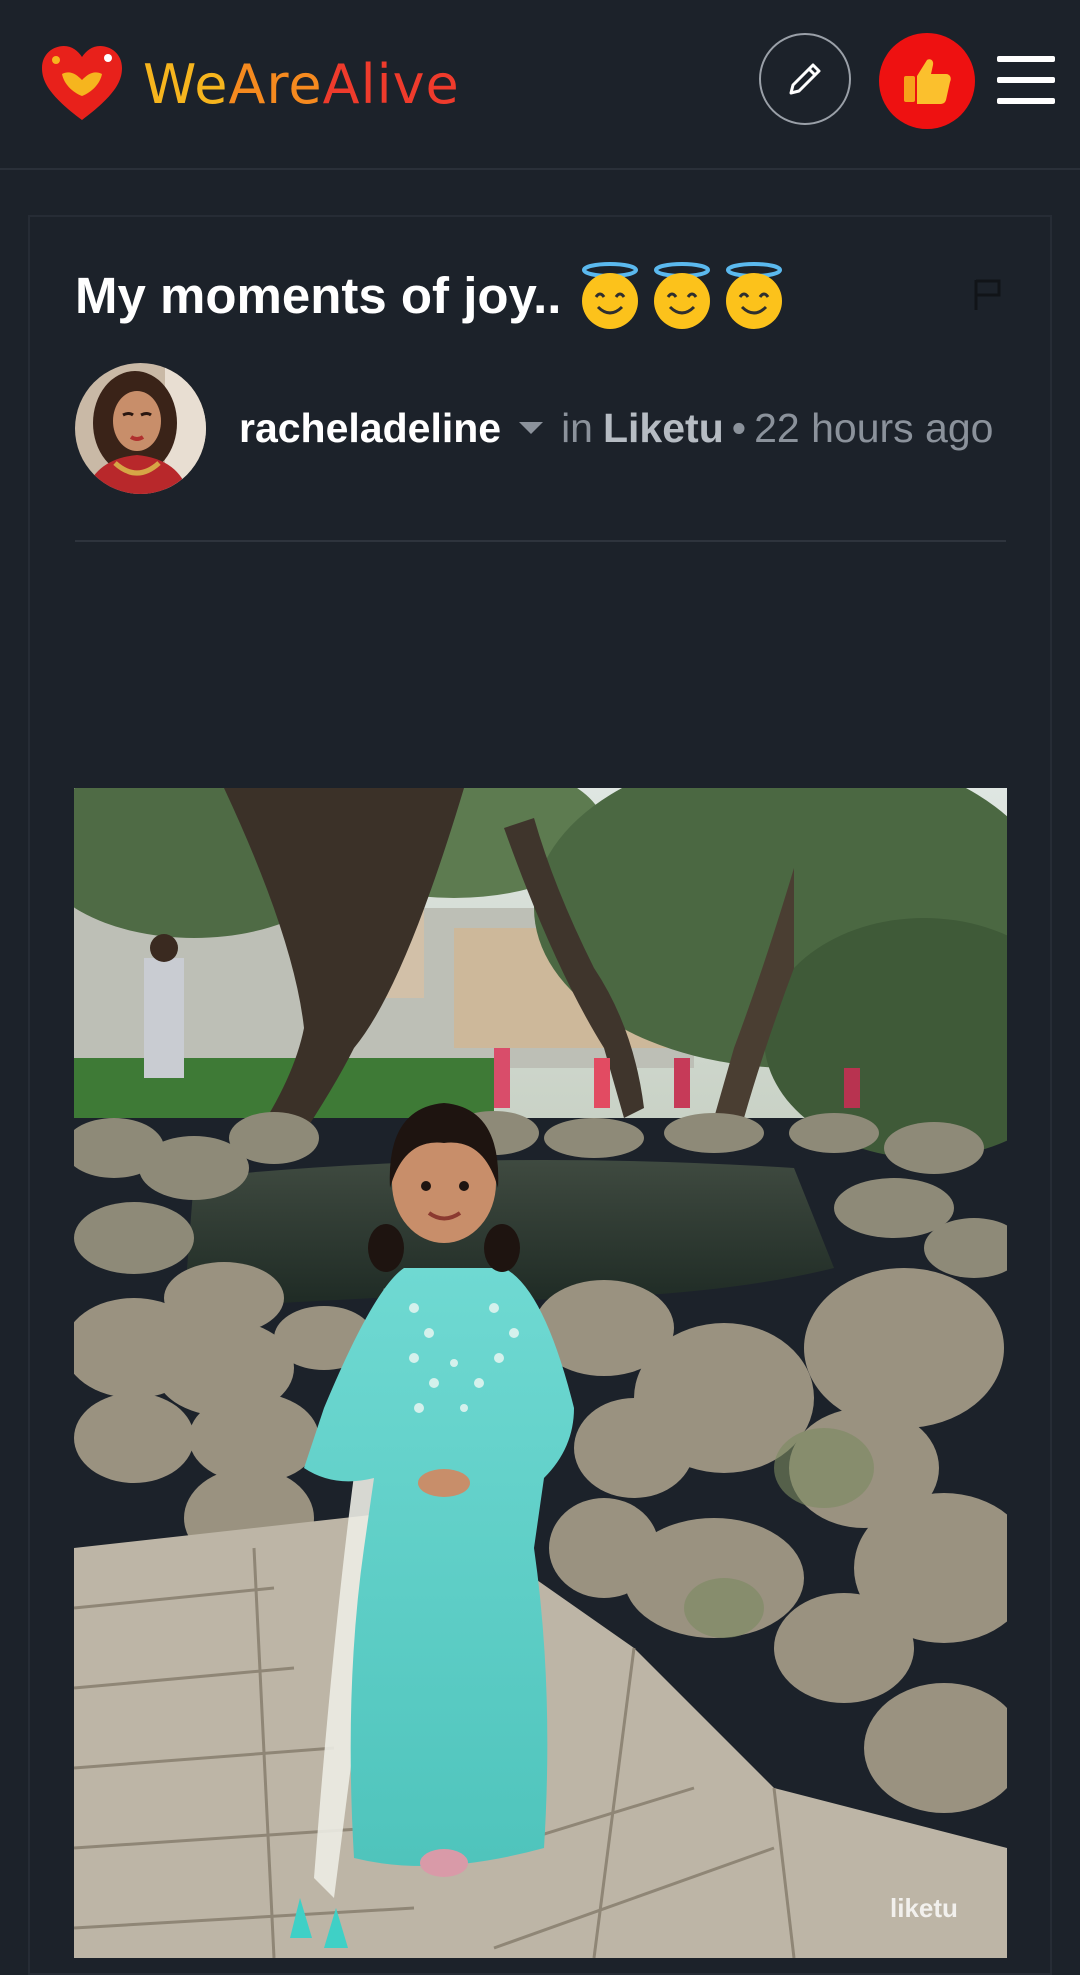 The height and width of the screenshot is (1975, 1080). Describe the element at coordinates (663, 428) in the screenshot. I see `community-link: Liketu` at that location.